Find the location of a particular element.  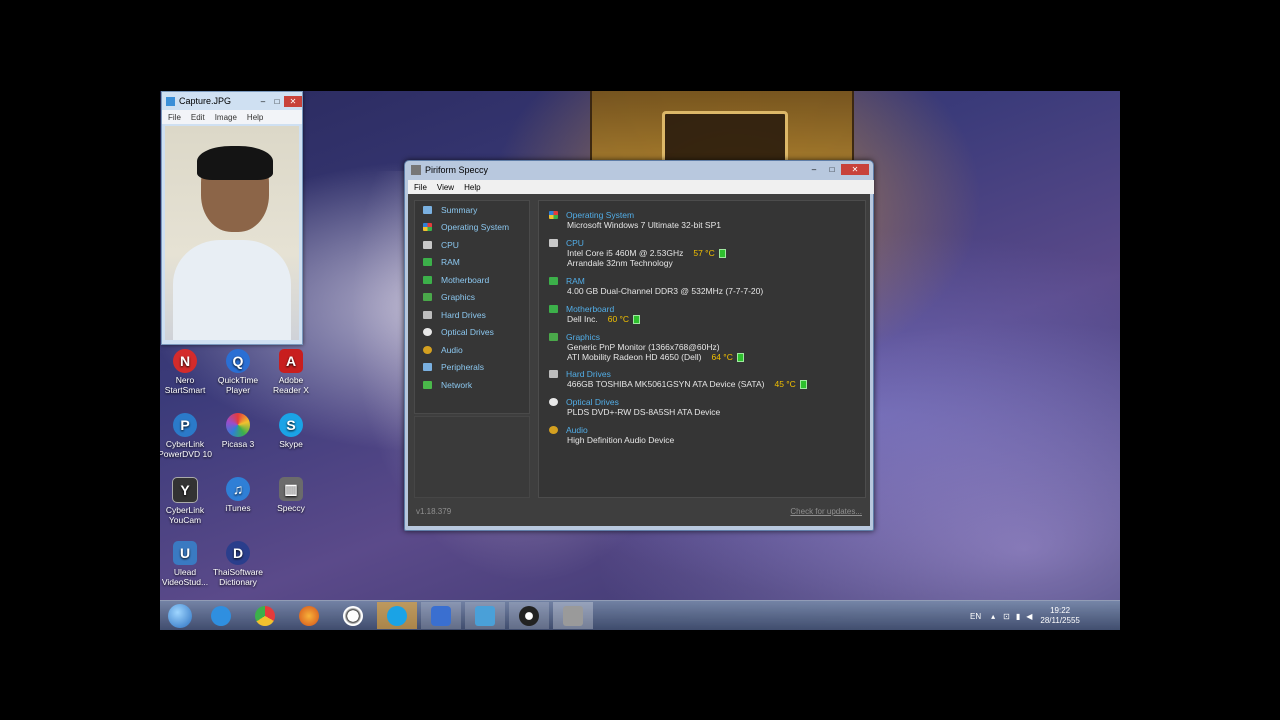

section-heading: Hard Drives is located at coordinates (588, 374).